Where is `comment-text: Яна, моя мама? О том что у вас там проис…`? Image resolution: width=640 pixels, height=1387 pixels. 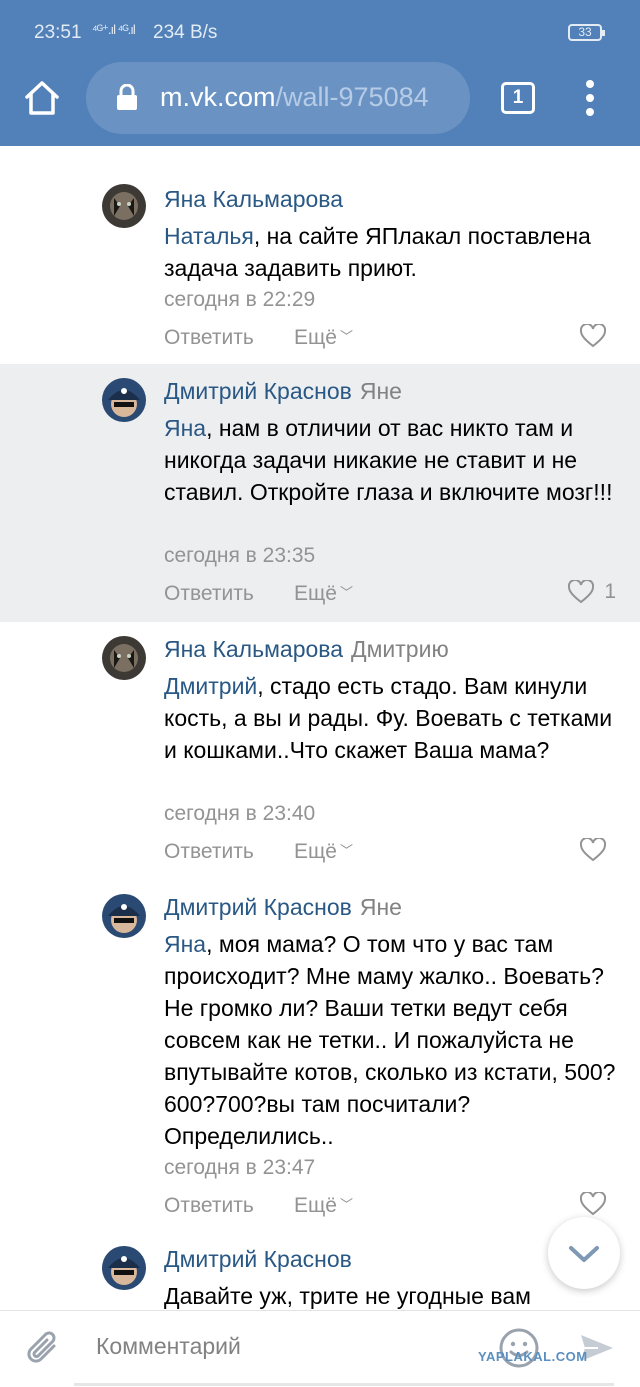 comment-text: Яна, моя мама? О том что у вас там проис… is located at coordinates (394, 1040).